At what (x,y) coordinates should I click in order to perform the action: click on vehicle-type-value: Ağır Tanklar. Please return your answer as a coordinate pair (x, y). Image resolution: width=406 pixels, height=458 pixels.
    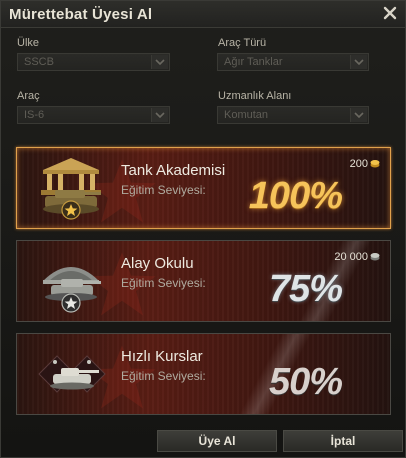
    Looking at the image, I should click on (253, 62).